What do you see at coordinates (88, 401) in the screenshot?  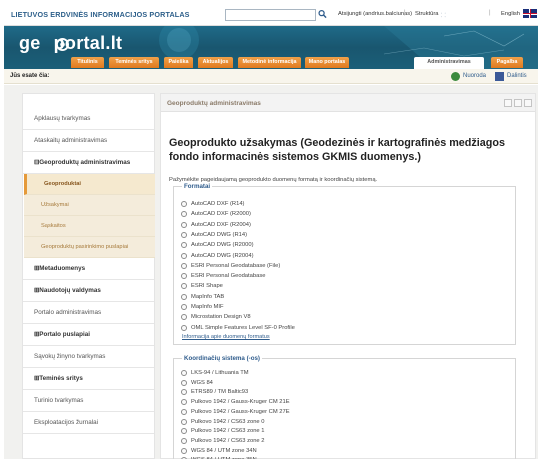 I see `sidebar-item: Turinio tvarkymas` at bounding box center [88, 401].